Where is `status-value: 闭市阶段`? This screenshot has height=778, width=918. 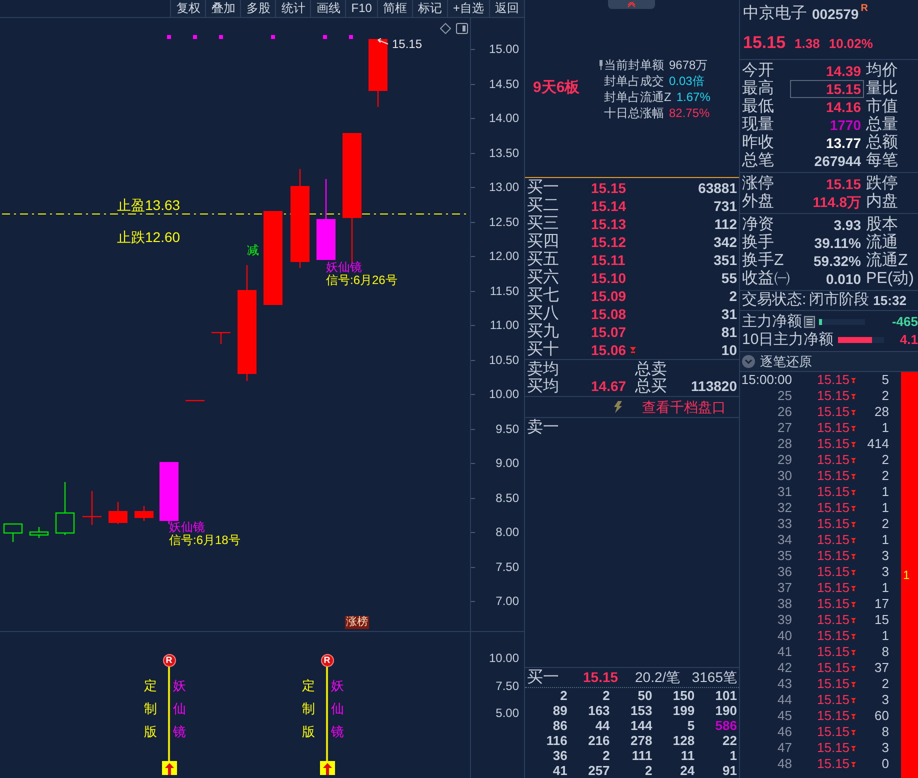 status-value: 闭市阶段 is located at coordinates (839, 300).